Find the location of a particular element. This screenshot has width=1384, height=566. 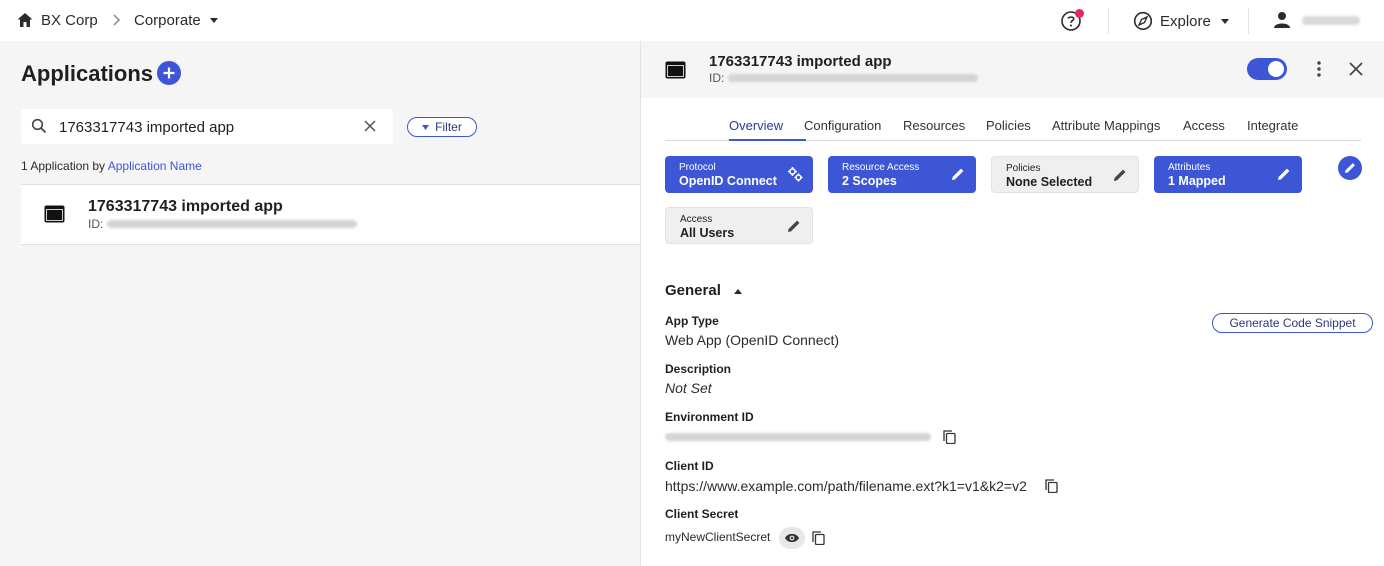

top-bar: BX Corp Corporate Explore is located at coordinates (692, 20).